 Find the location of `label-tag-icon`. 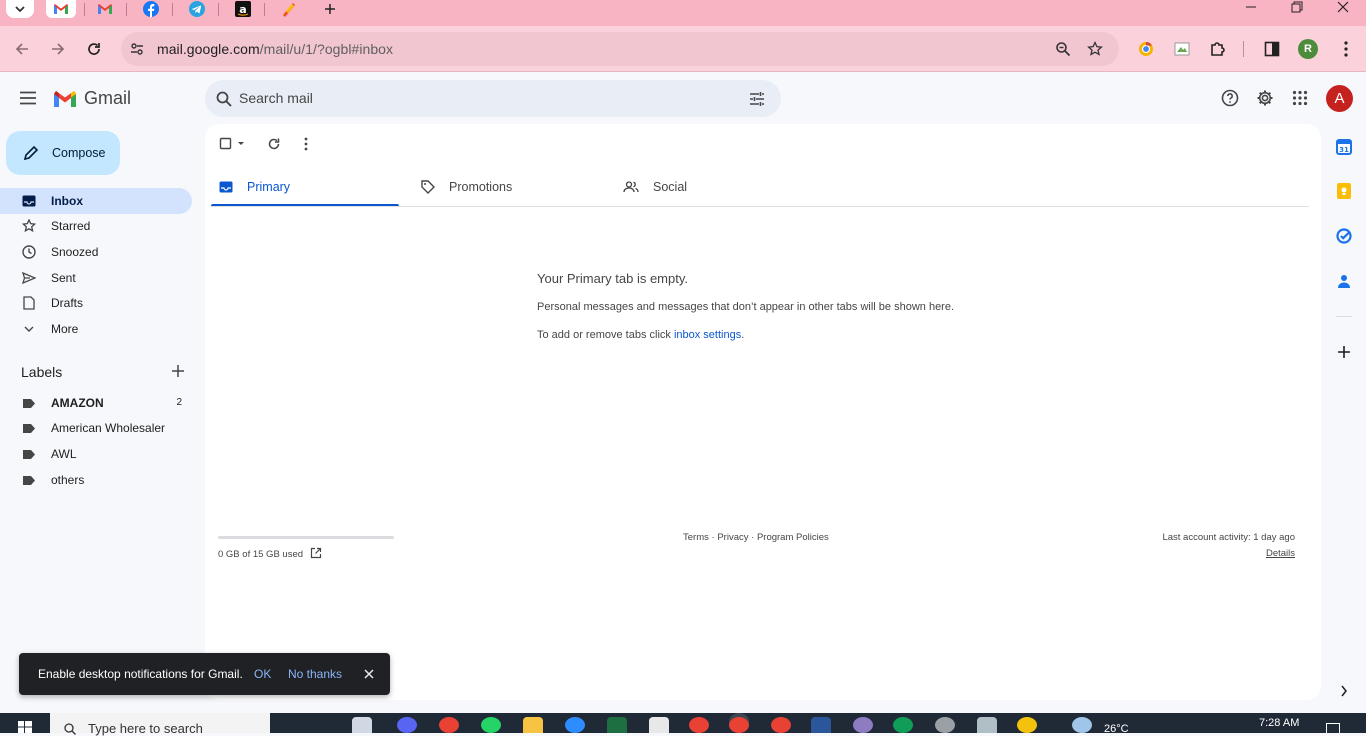

label-tag-icon is located at coordinates (29, 480).